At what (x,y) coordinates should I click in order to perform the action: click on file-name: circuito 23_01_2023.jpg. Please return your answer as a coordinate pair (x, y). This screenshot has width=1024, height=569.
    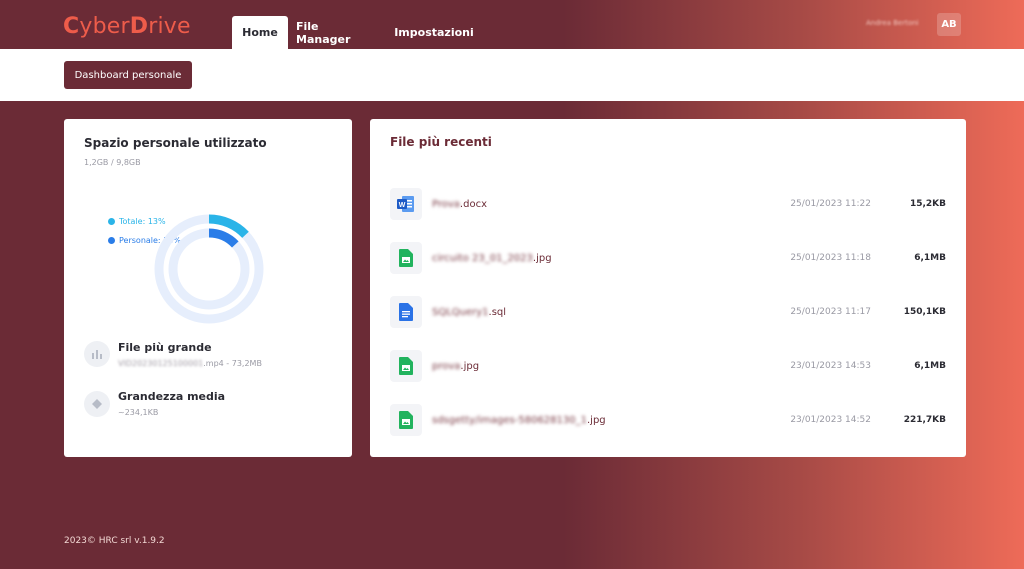
    Looking at the image, I should click on (492, 258).